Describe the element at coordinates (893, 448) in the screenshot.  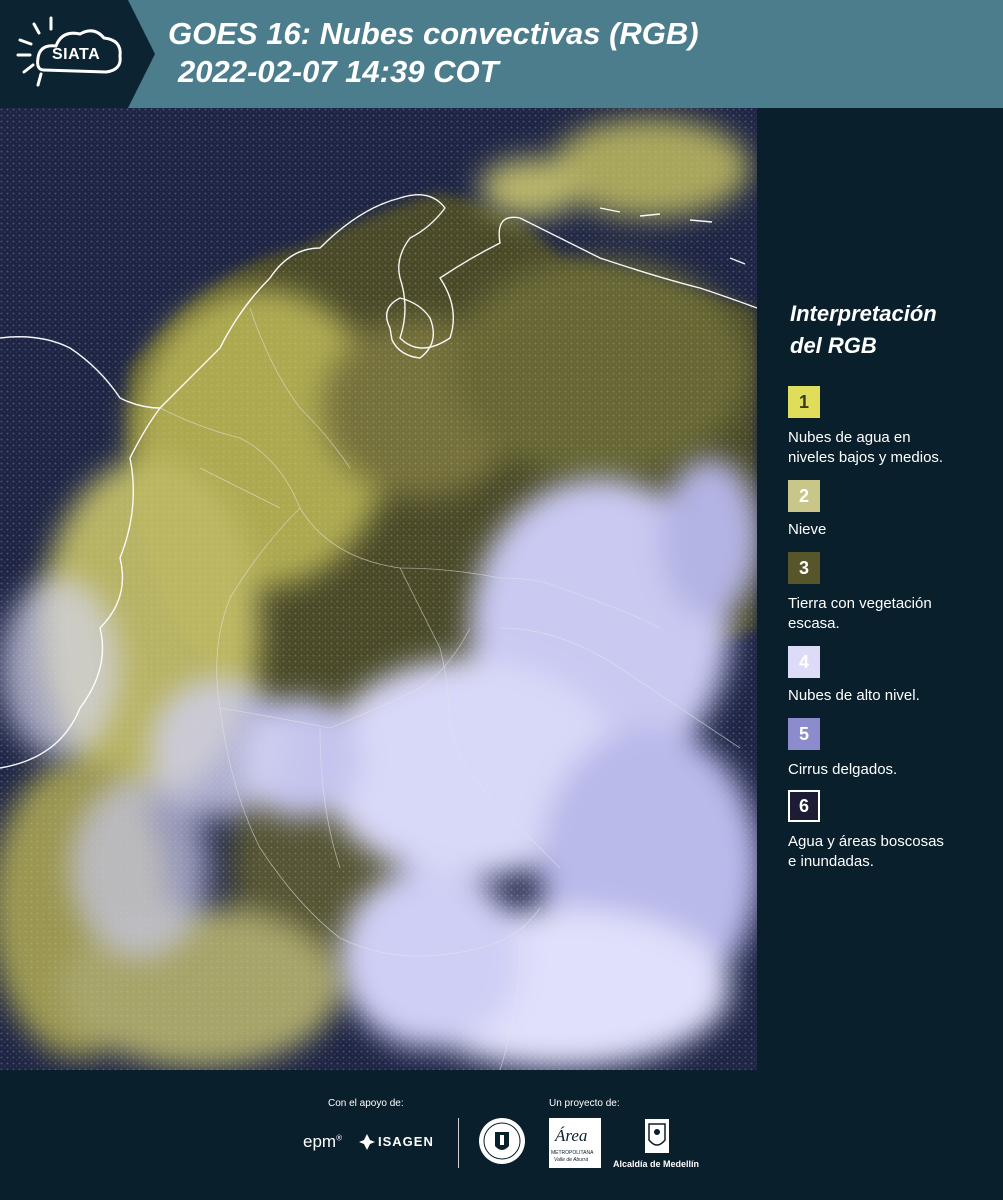
I see `legend-label-1: Nubes de agua en niveles bajos y medios.` at that location.